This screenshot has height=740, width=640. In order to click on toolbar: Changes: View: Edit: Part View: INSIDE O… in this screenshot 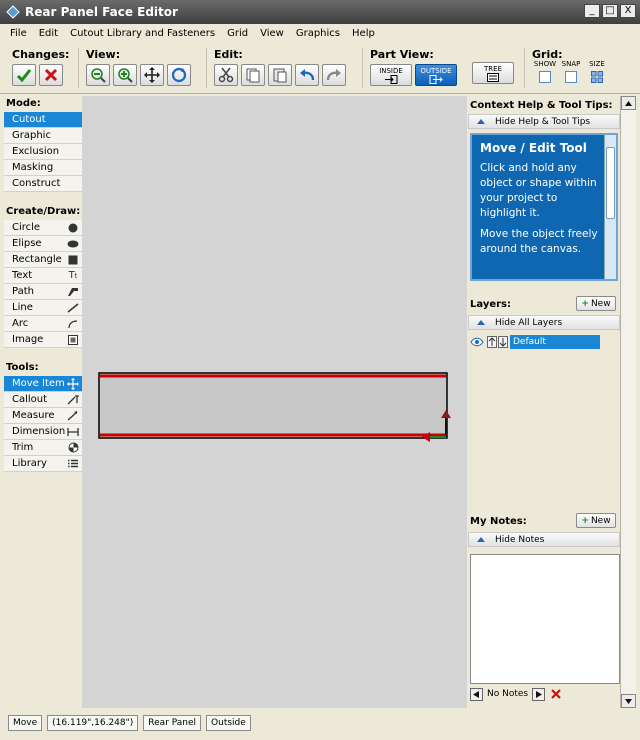, I will do `click(320, 68)`.